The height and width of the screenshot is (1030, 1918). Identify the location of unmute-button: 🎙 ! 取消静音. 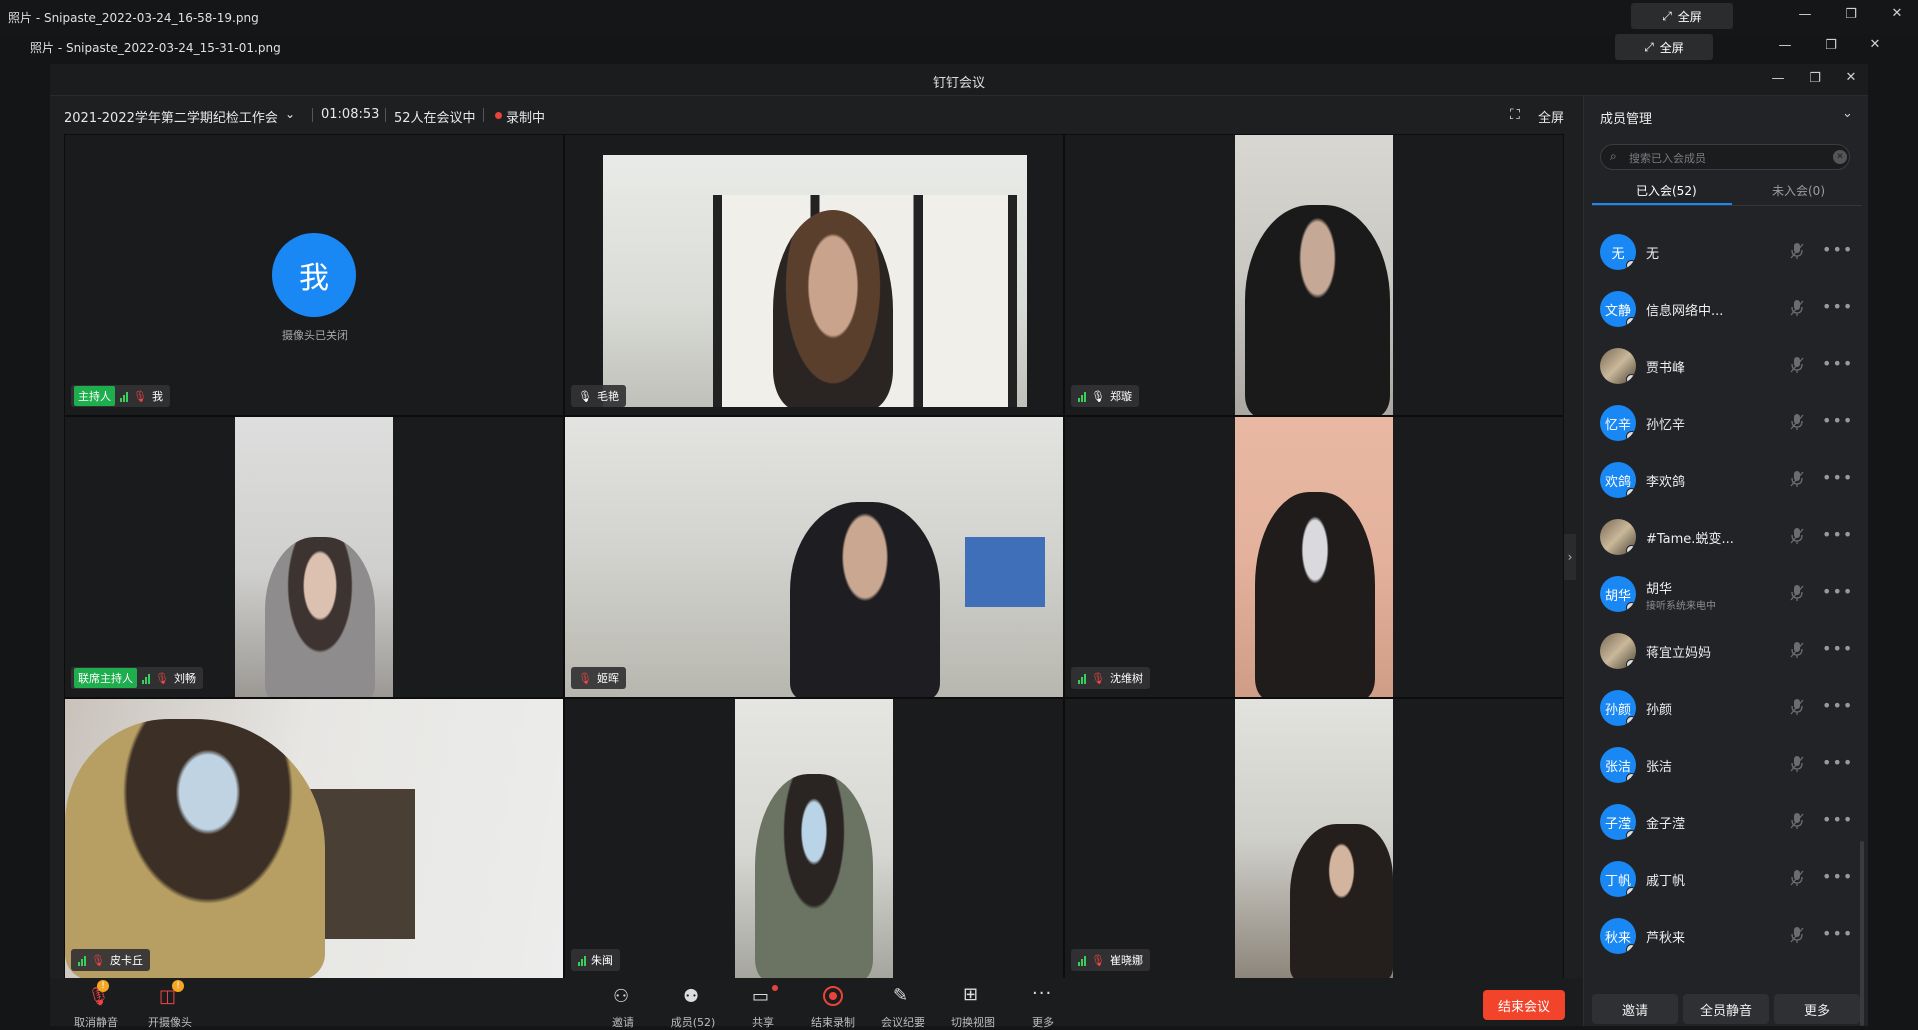
(96, 1004).